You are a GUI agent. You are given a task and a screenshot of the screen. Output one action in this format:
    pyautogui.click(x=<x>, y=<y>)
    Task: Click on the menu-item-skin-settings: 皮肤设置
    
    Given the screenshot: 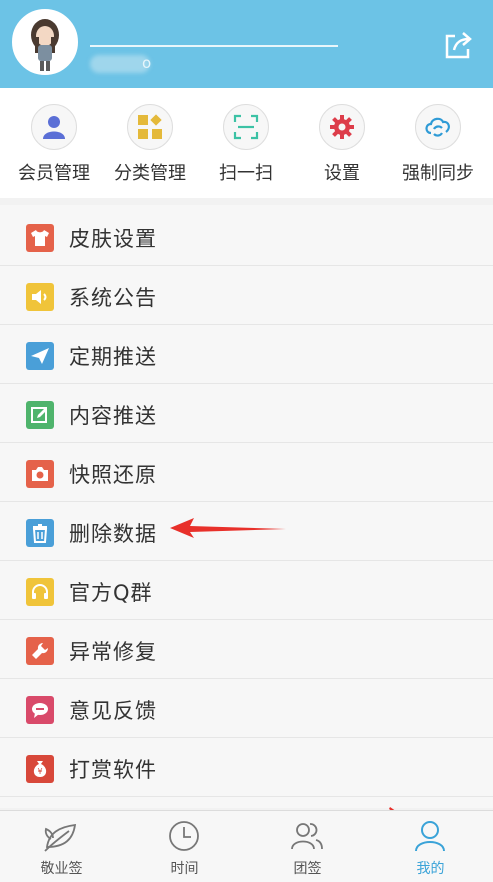 What is the action you would take?
    pyautogui.click(x=246, y=236)
    